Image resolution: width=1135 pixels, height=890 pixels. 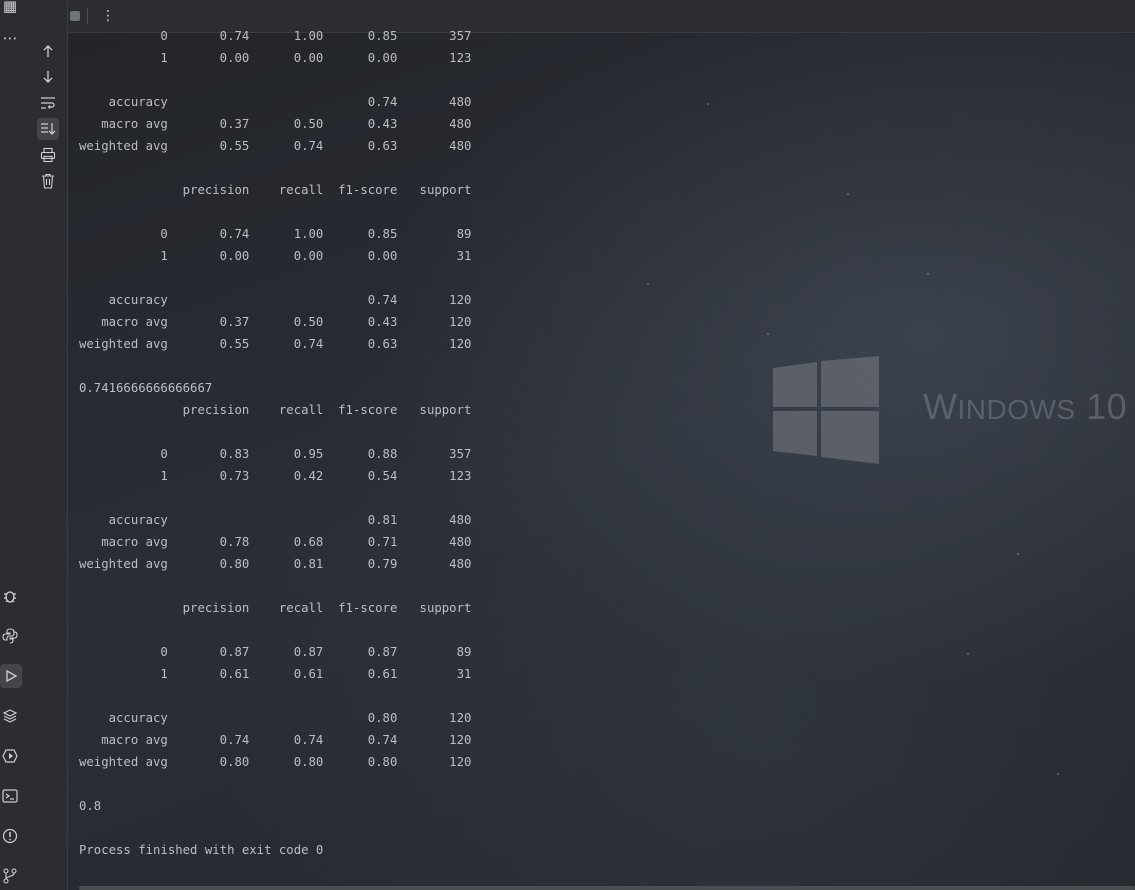 What do you see at coordinates (275, 124) in the screenshot?
I see `console-line: macro avg 0.37 0.50 0.43 480` at bounding box center [275, 124].